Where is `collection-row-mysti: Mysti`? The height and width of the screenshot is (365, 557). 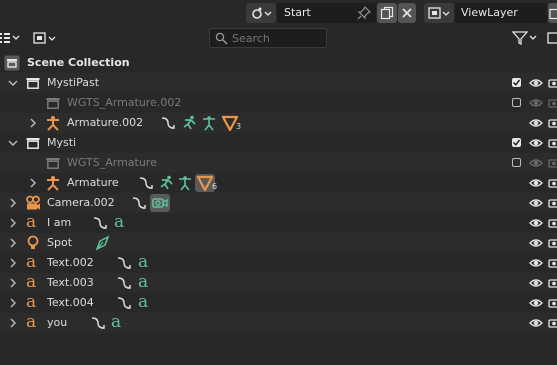
collection-row-mysti: Mysti is located at coordinates (278, 143).